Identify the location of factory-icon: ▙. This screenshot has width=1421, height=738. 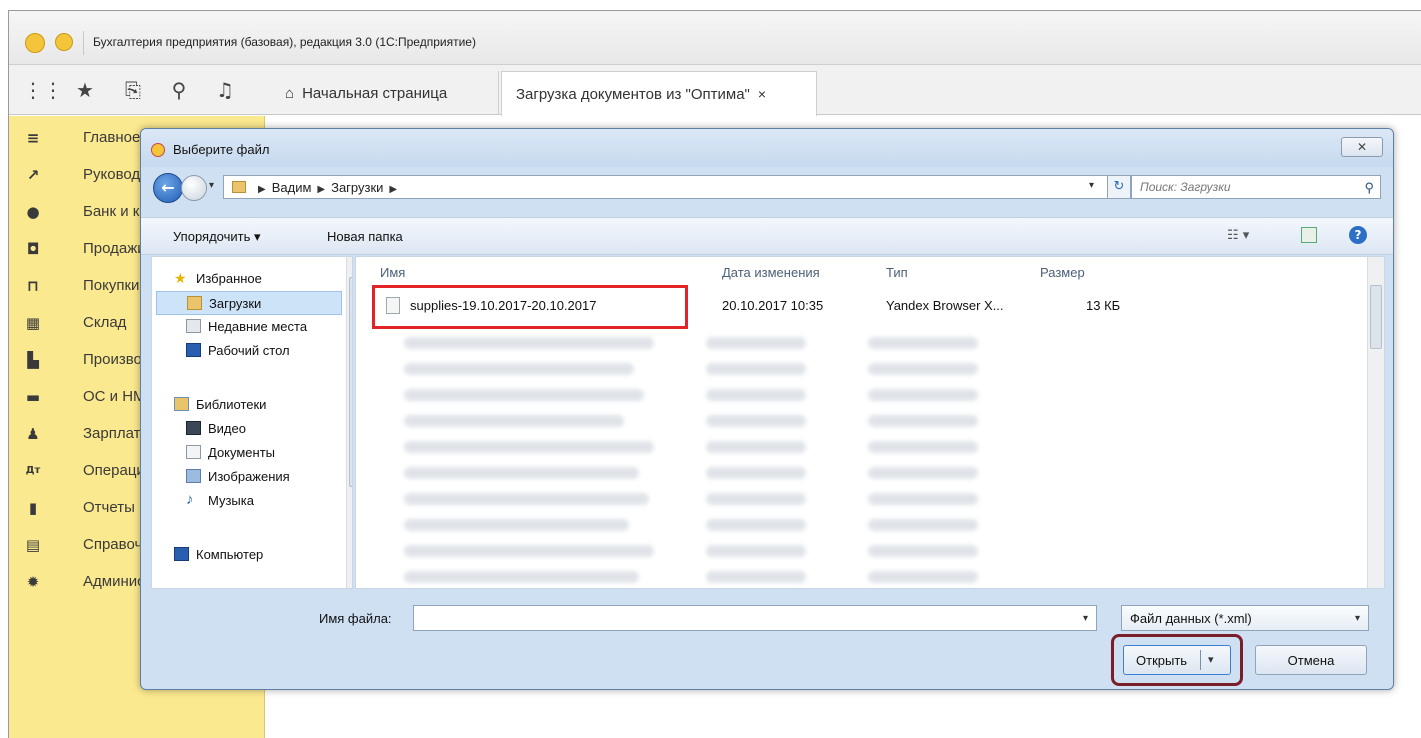
(33, 360).